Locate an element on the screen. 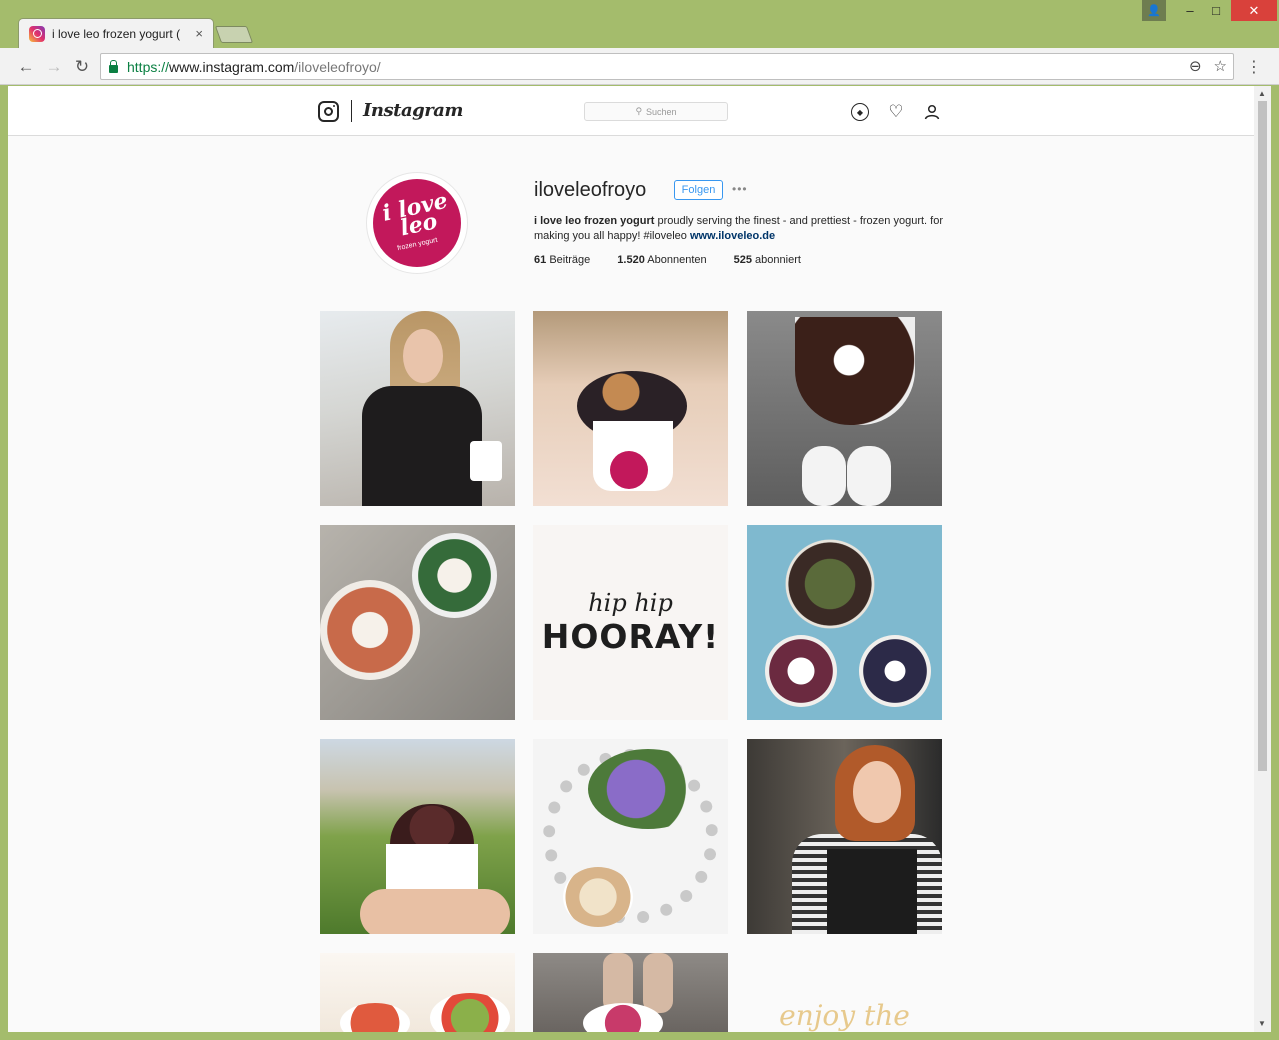 Image resolution: width=1279 pixels, height=1040 pixels. scroll-up-arrow-icon: ▲ is located at coordinates (1262, 93).